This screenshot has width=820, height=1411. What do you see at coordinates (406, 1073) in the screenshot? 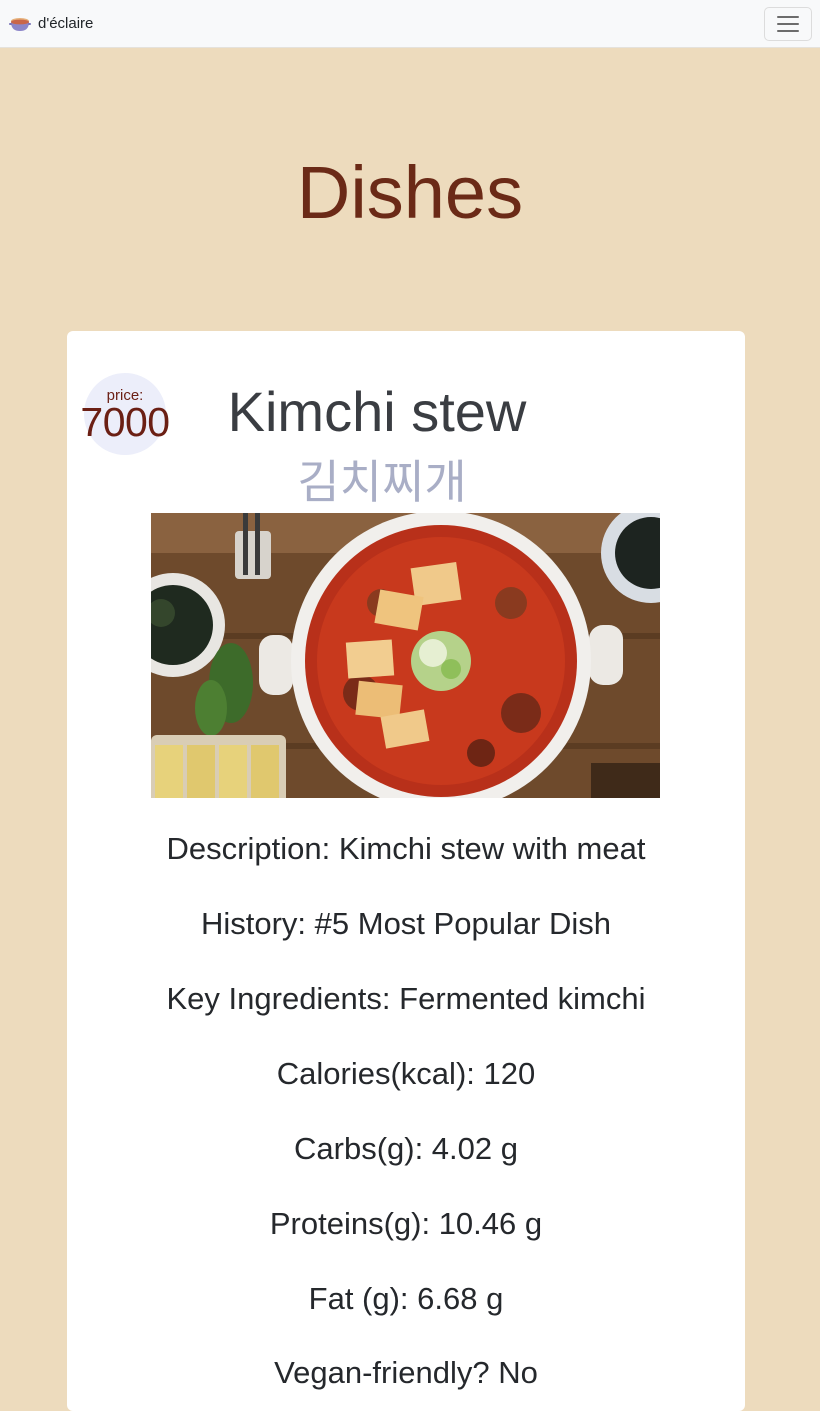
I see `dish-calories: Calories(kcal): 120` at bounding box center [406, 1073].